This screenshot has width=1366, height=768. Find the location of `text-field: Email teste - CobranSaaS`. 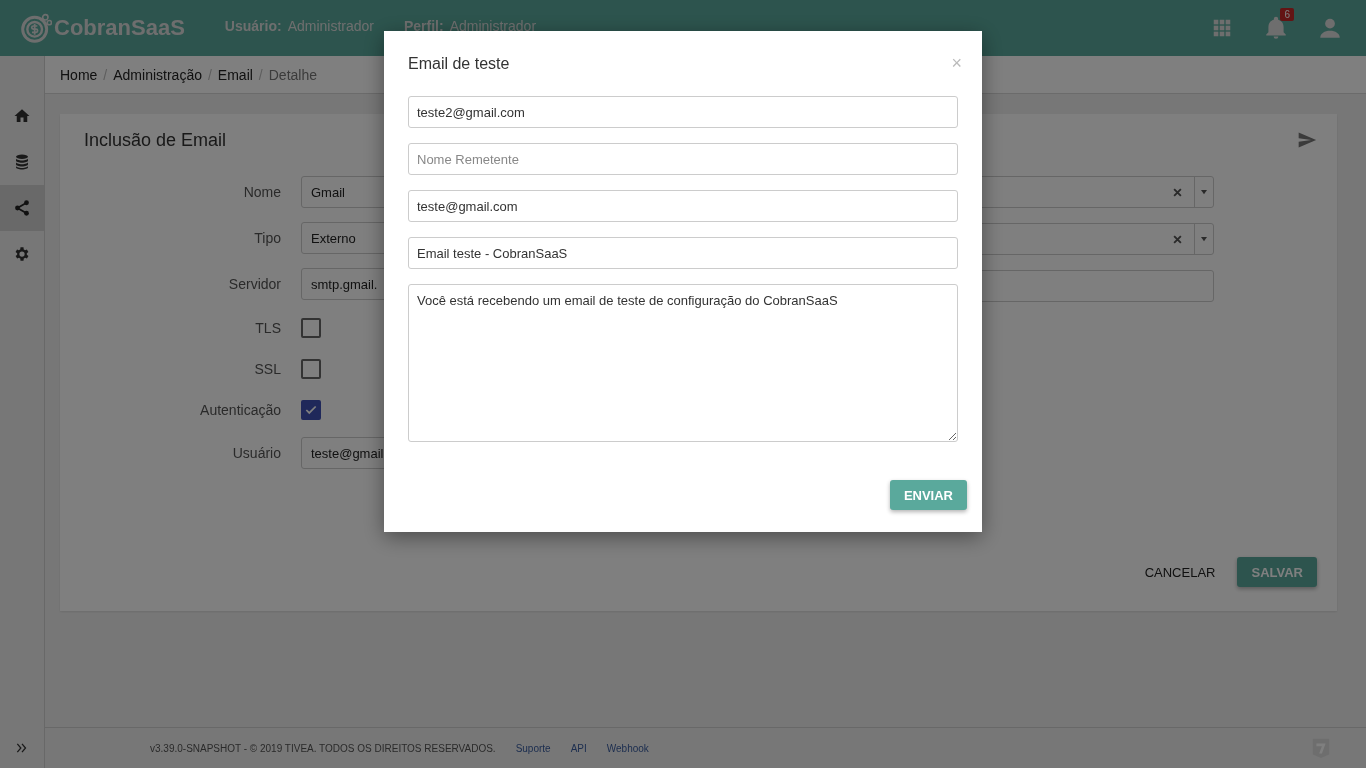

text-field: Email teste - CobranSaaS is located at coordinates (683, 253).